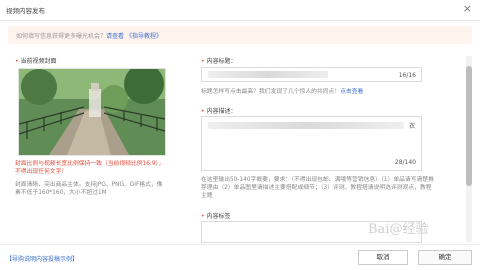 The width and height of the screenshot is (480, 270). I want to click on desc-value-blurred, so click(306, 125).